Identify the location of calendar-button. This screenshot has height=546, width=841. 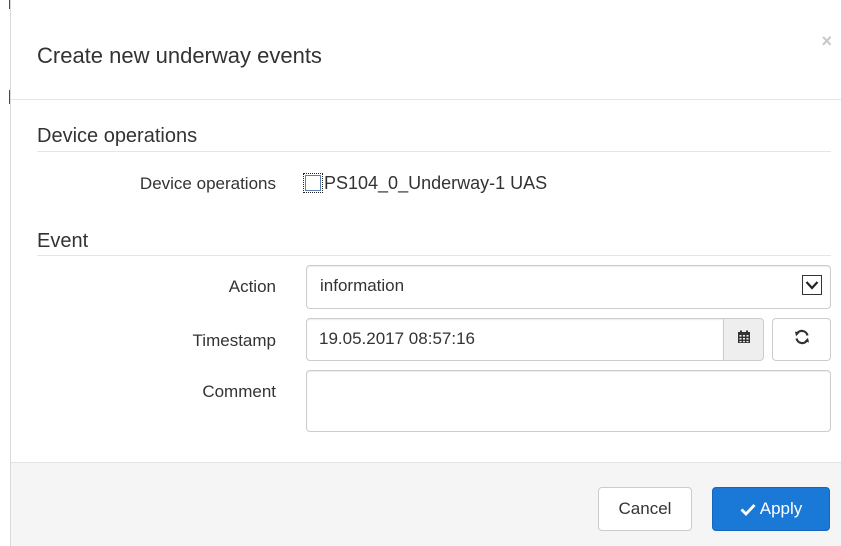
(743, 339).